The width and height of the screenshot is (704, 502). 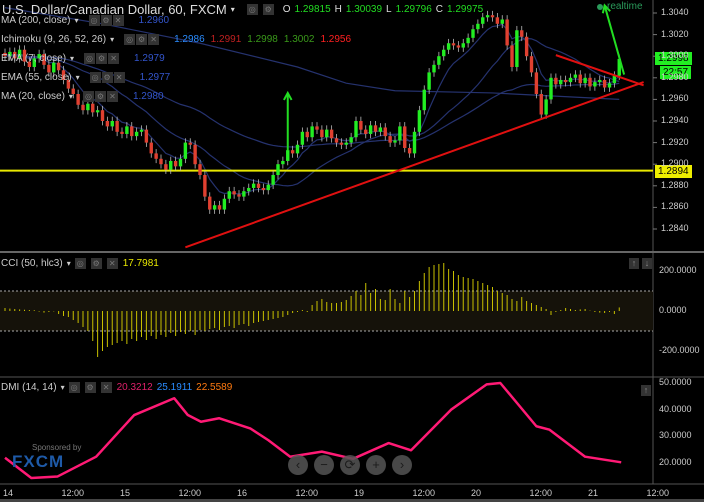 I want to click on low-value: 1.29796, so click(x=413, y=9).